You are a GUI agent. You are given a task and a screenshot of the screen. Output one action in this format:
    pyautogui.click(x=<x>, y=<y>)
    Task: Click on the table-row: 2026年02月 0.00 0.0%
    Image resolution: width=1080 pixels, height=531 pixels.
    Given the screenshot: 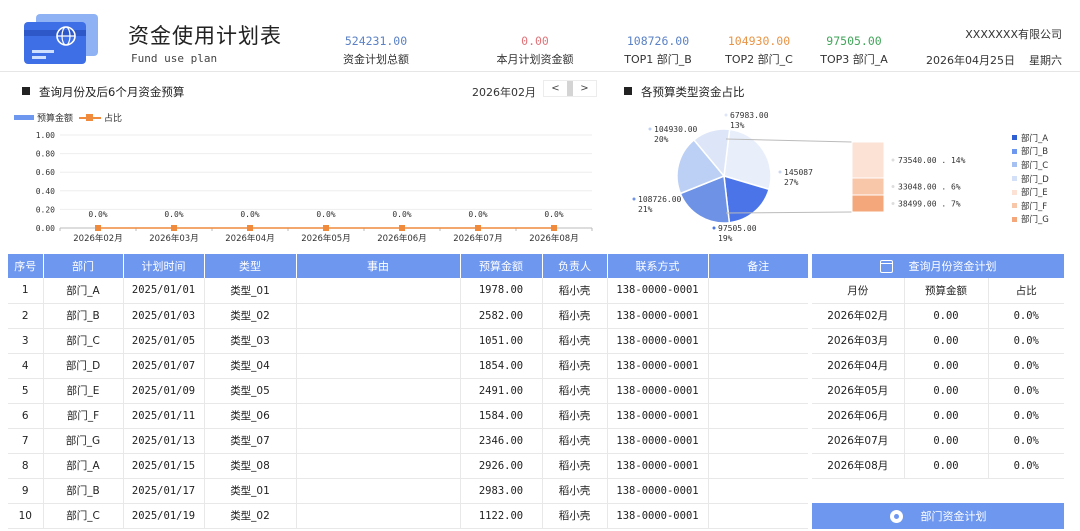 What is the action you would take?
    pyautogui.click(x=938, y=316)
    